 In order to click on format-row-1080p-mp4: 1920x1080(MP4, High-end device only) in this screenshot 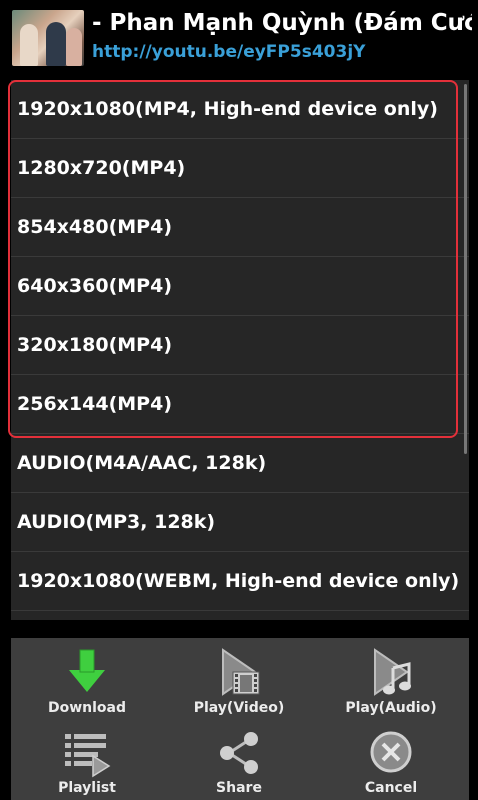, I will do `click(240, 109)`.